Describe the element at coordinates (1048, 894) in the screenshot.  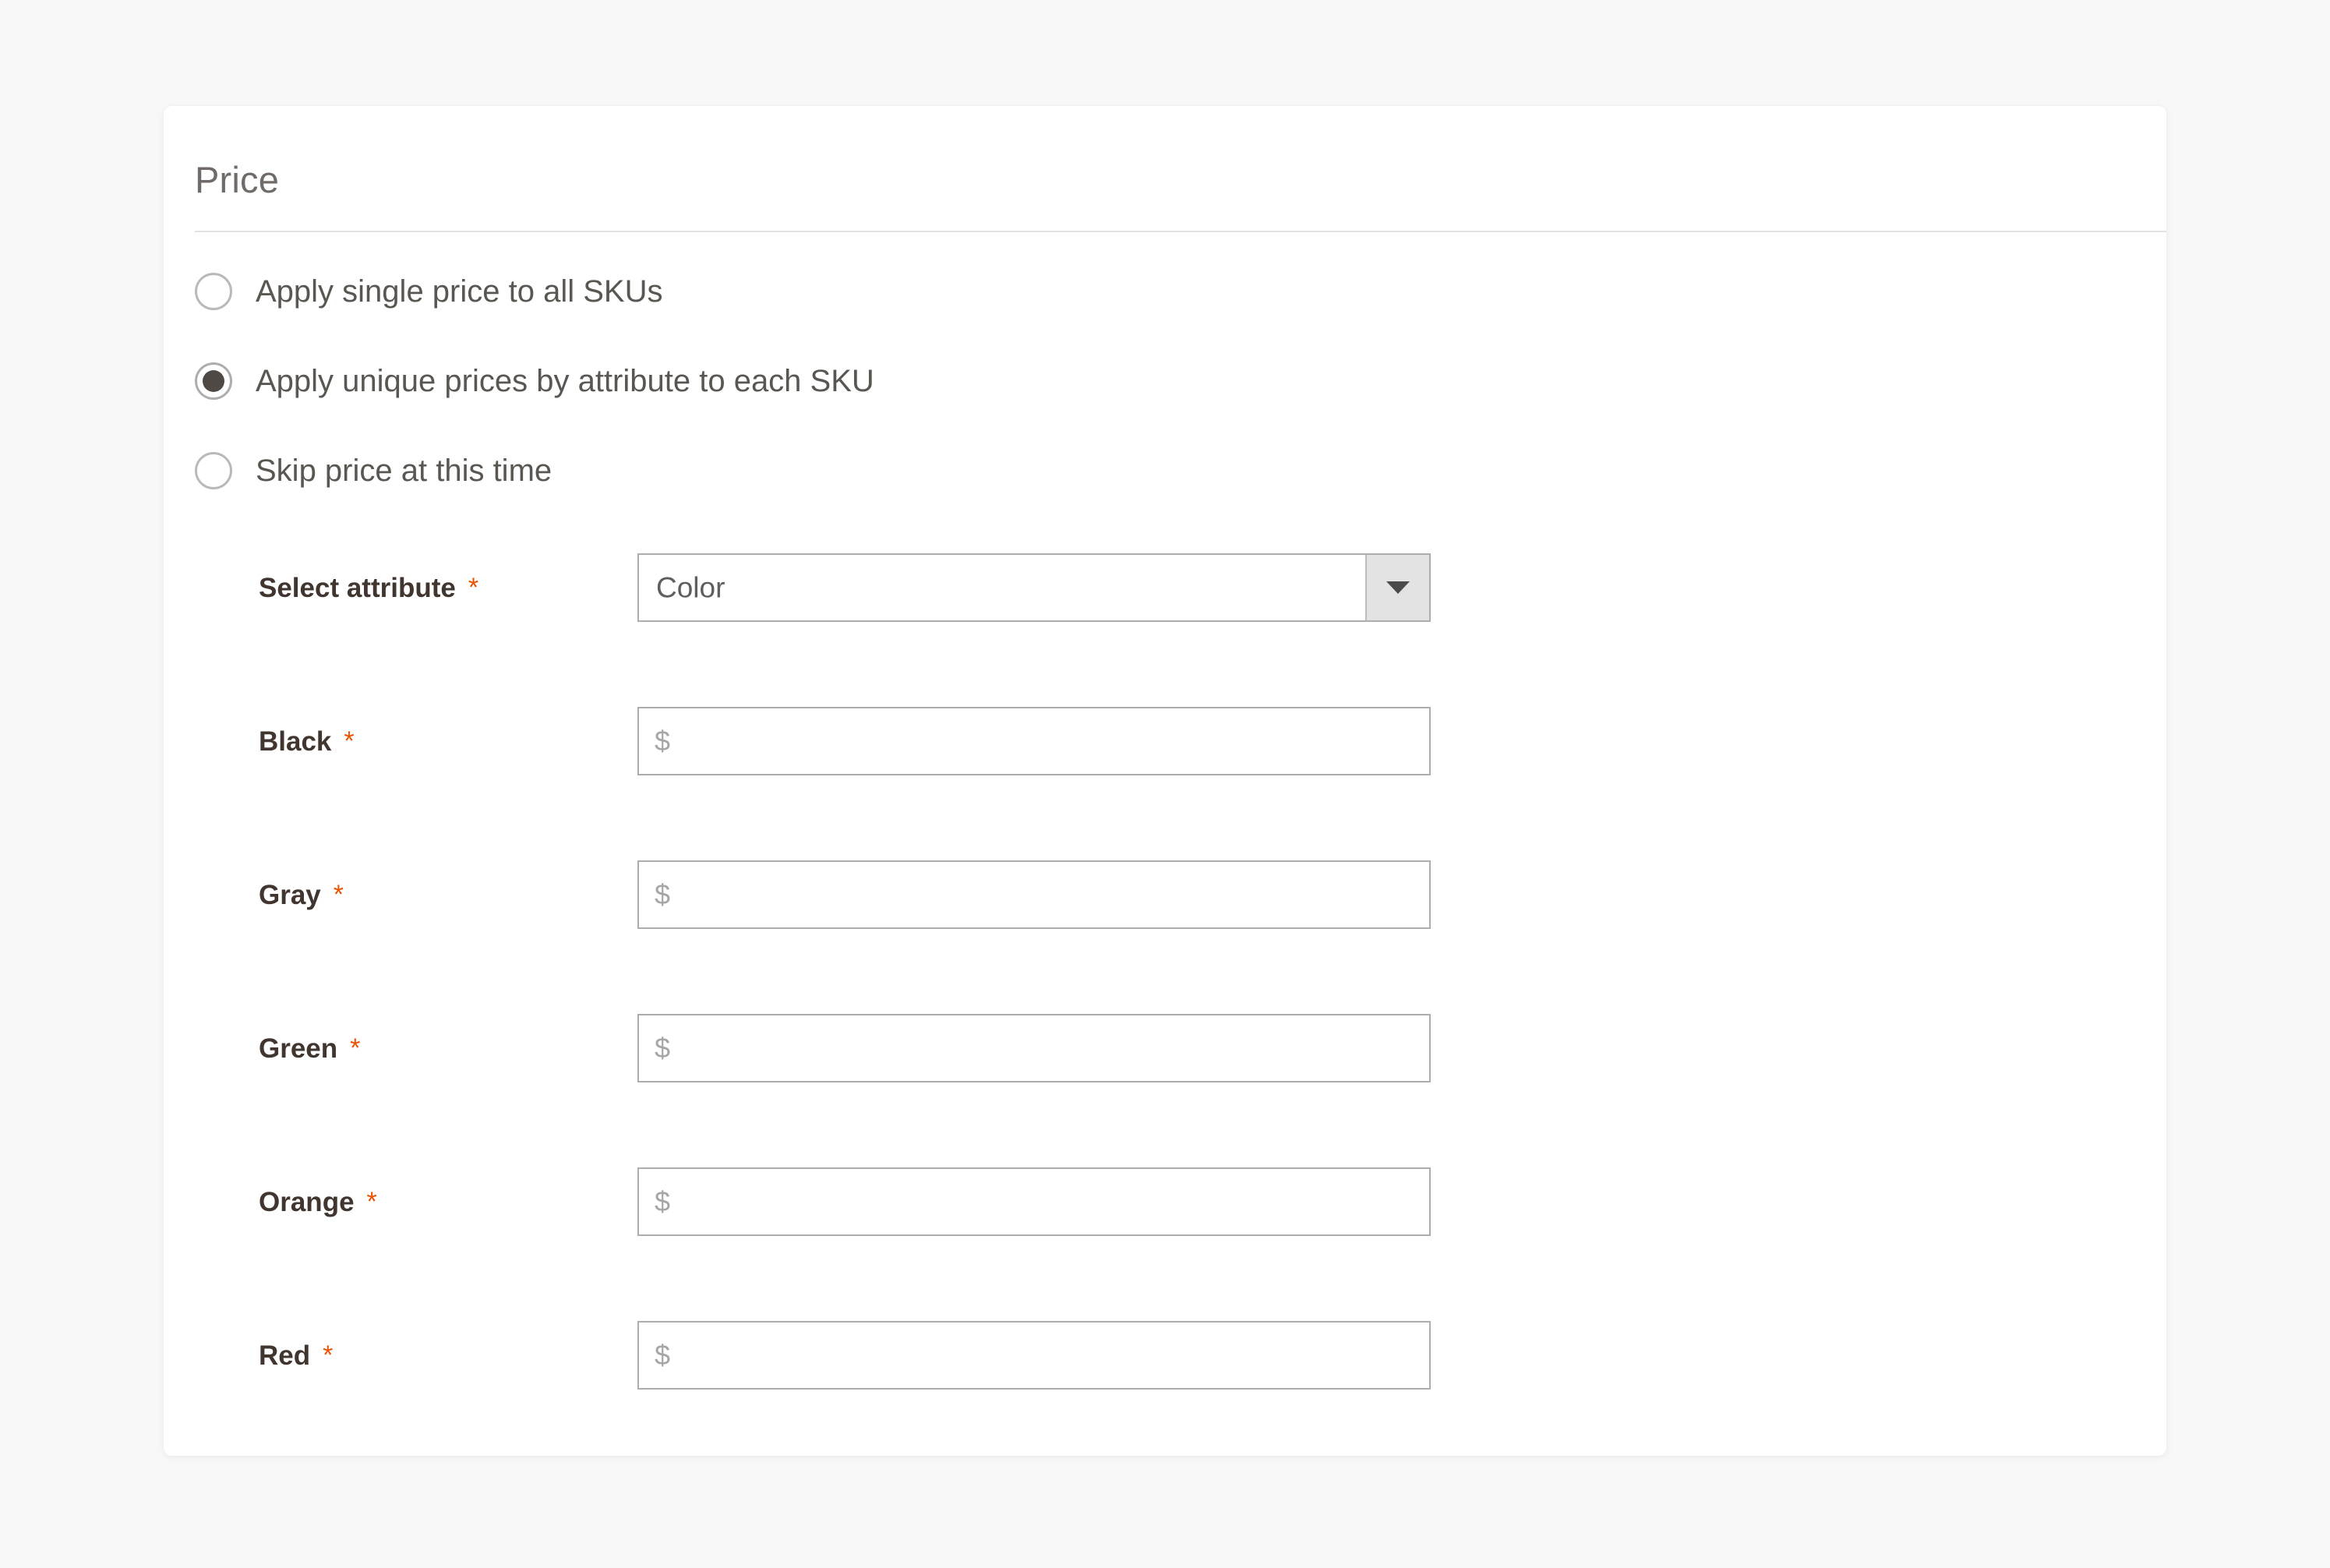
I see `price-input-gray` at that location.